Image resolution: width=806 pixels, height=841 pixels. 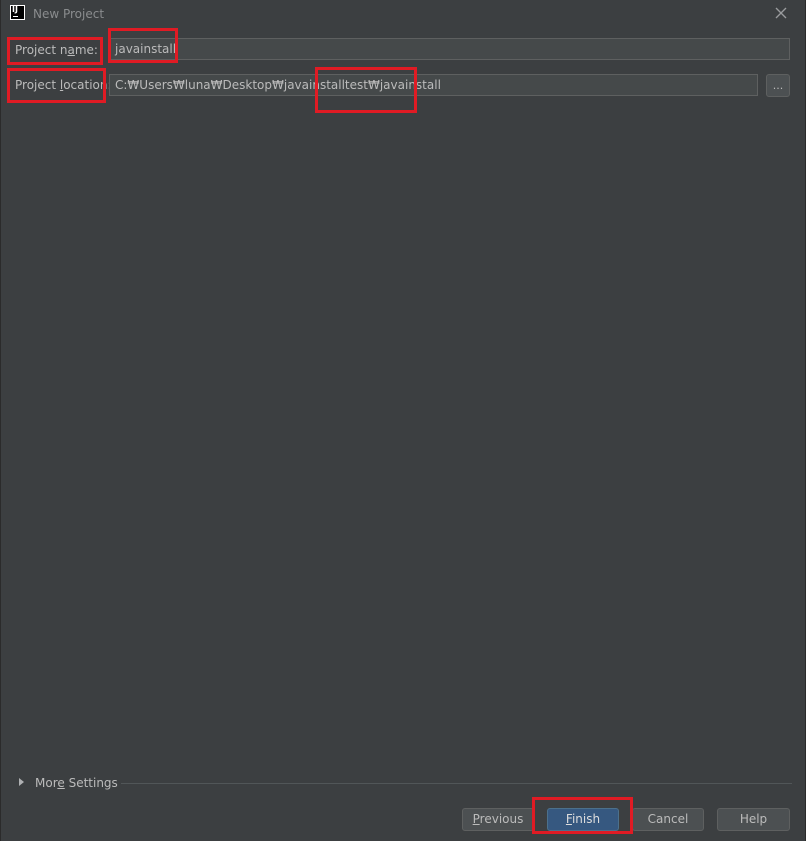 I want to click on more-settings-separator, so click(x=456, y=783).